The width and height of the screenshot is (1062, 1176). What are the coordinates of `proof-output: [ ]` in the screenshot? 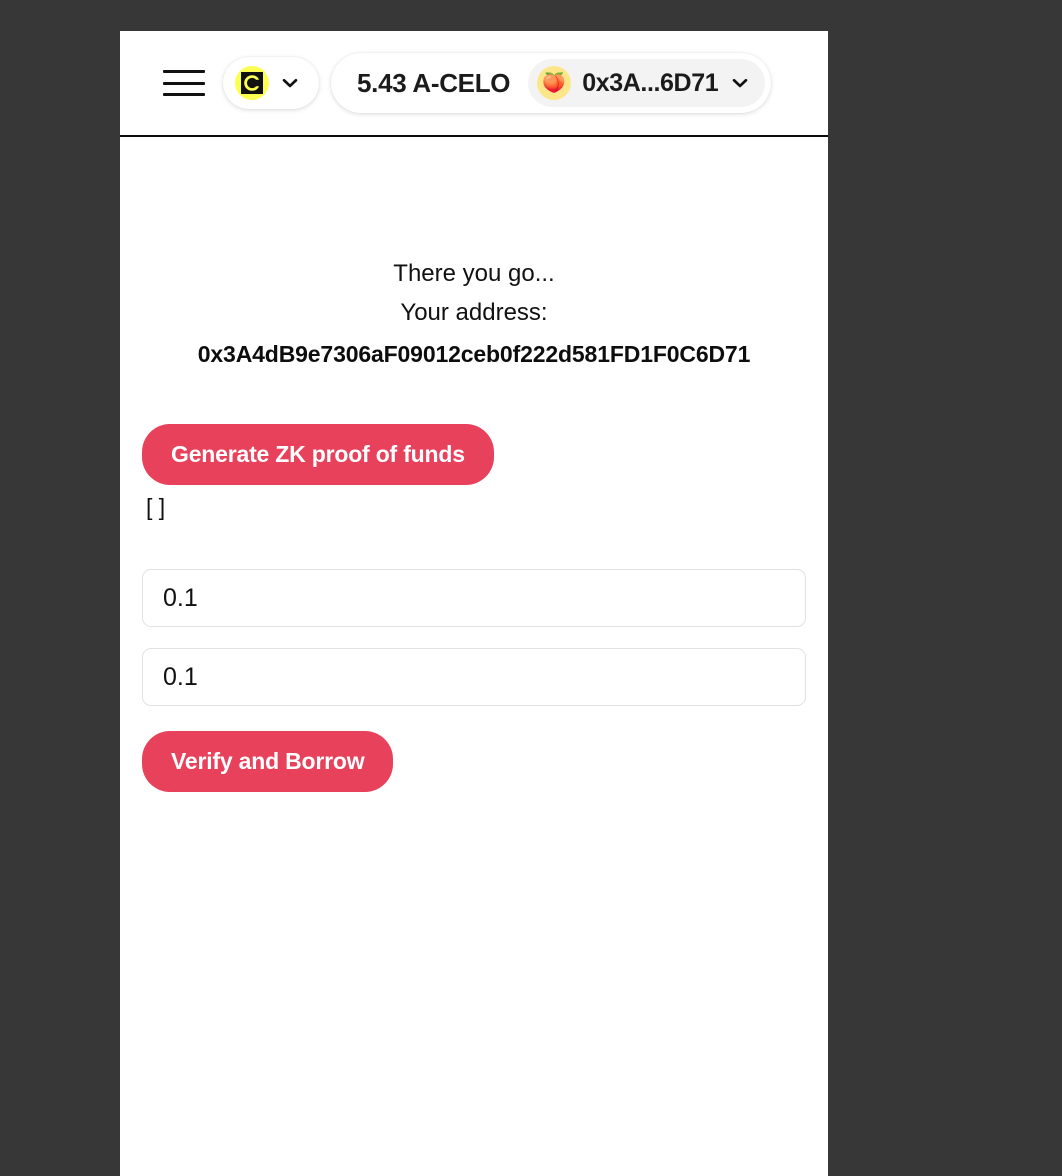 It's located at (156, 507).